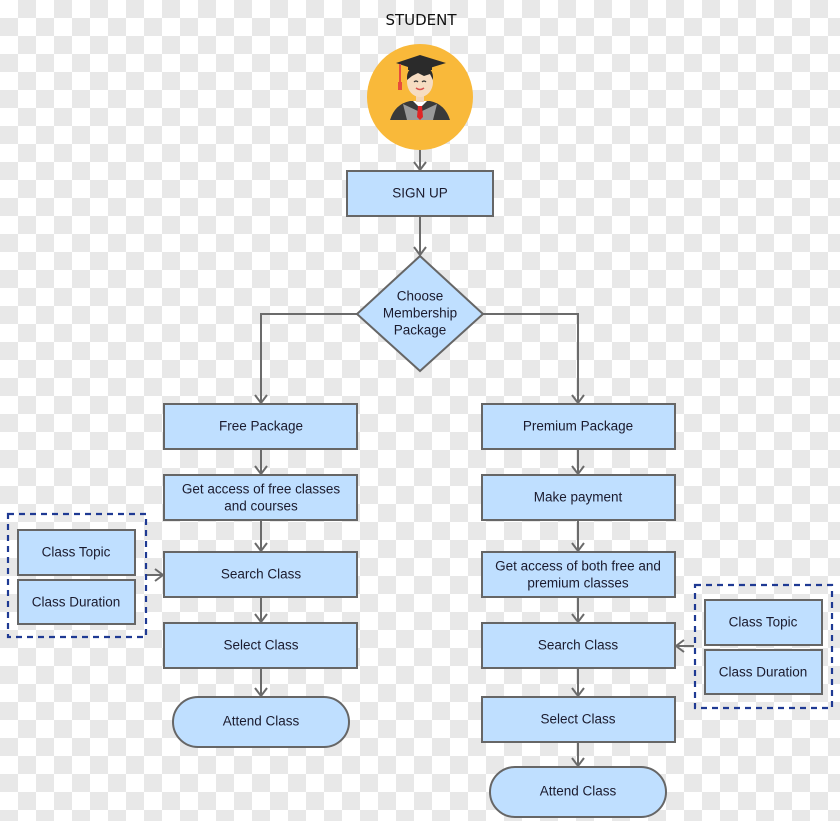 The width and height of the screenshot is (840, 821). Describe the element at coordinates (261, 489) in the screenshot. I see `free-access-line1: Get access of free classes` at that location.